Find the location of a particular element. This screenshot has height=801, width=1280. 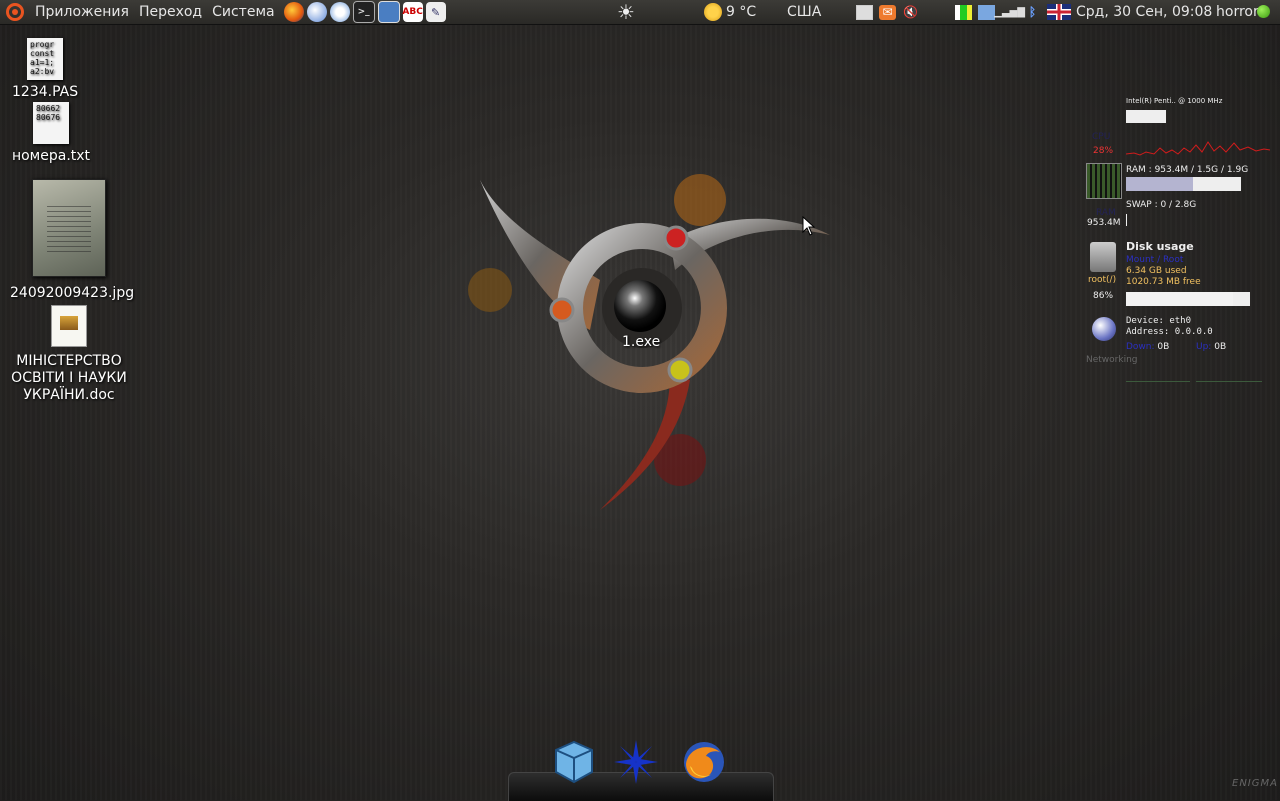

ram-line: RAM : 953.4M / 1.5G / 1.9G is located at coordinates (1187, 170).